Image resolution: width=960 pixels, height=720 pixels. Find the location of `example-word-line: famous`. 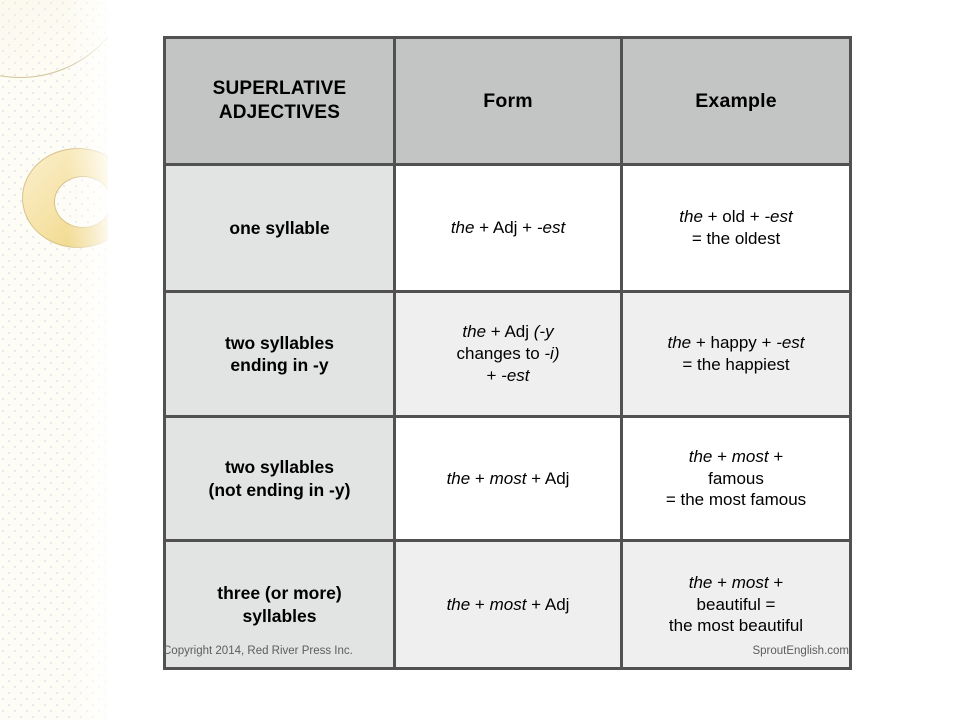

example-word-line: famous is located at coordinates (736, 478).